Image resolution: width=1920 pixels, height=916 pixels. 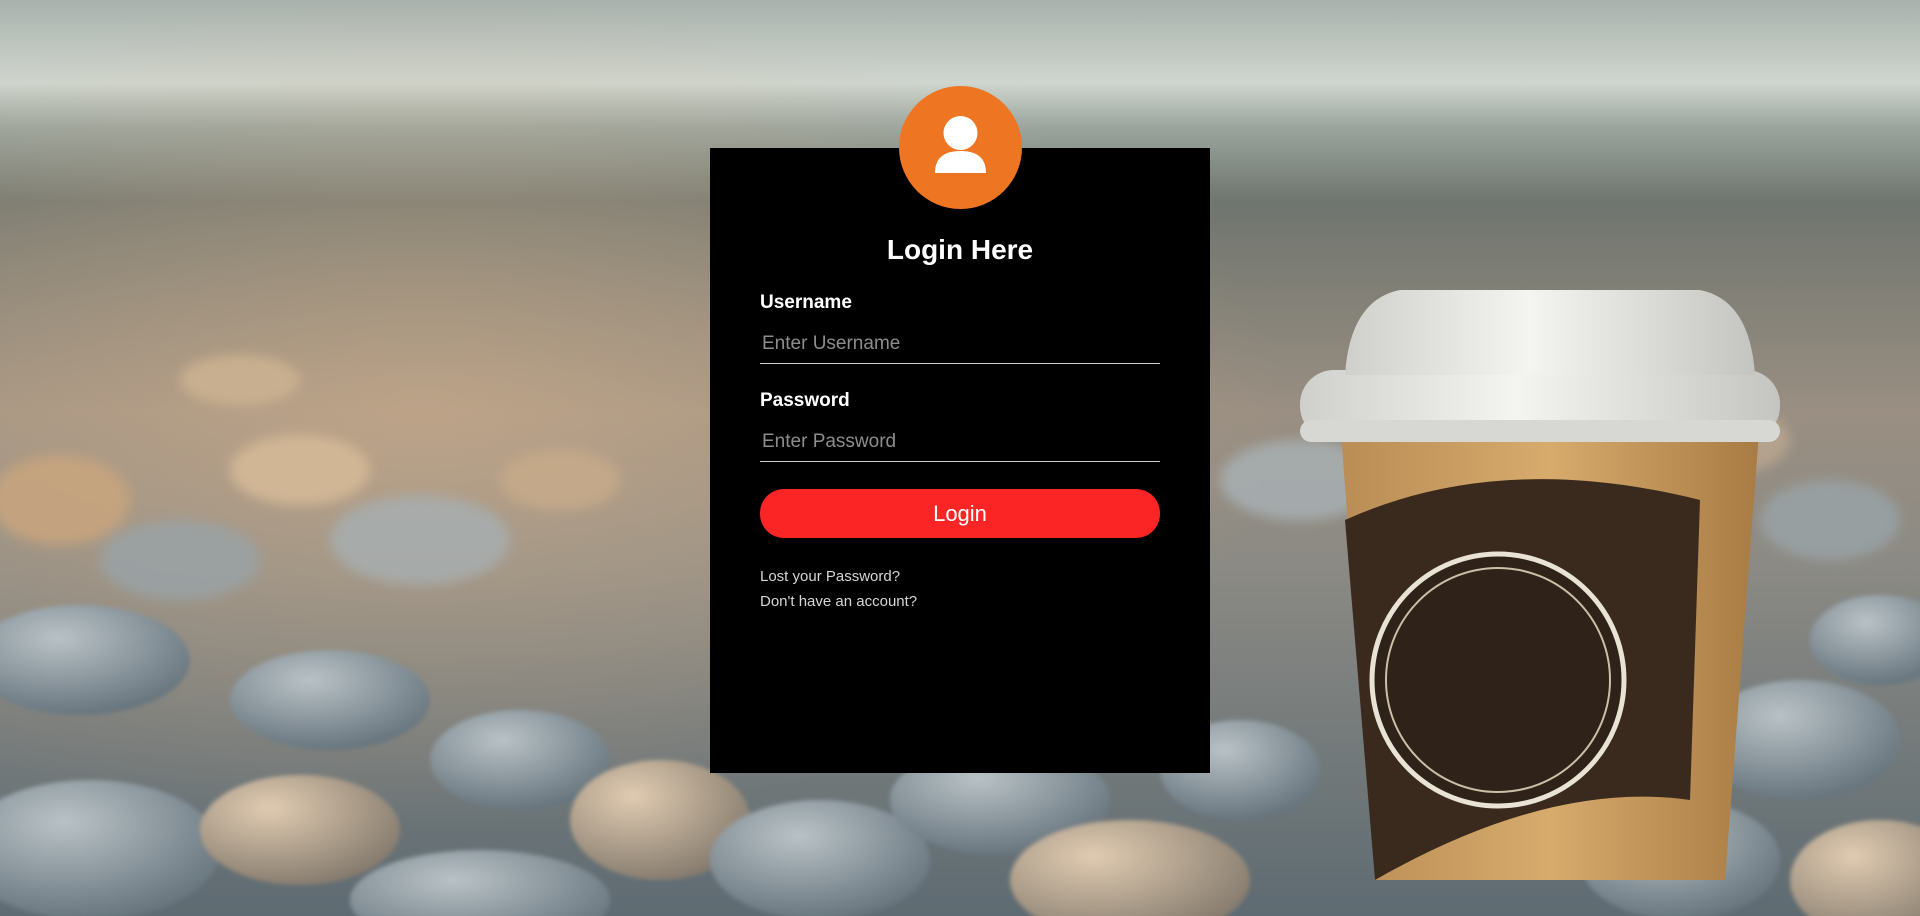 I want to click on user-icon, so click(x=960, y=144).